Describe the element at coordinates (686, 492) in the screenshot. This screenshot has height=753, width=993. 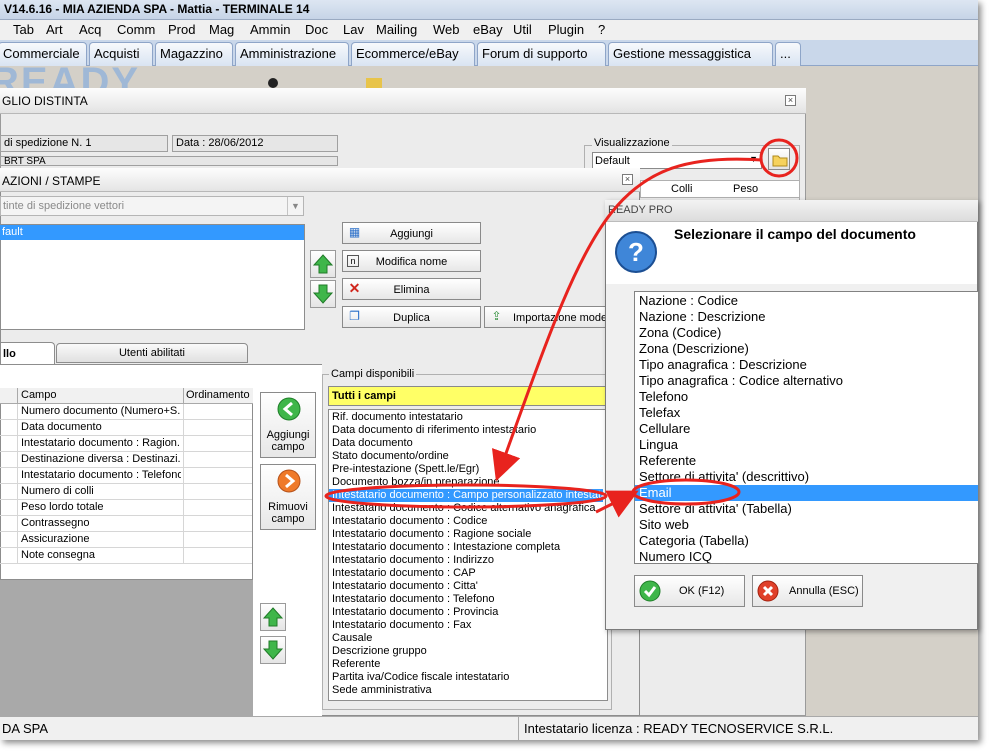
I see `annotation-circle-email` at that location.